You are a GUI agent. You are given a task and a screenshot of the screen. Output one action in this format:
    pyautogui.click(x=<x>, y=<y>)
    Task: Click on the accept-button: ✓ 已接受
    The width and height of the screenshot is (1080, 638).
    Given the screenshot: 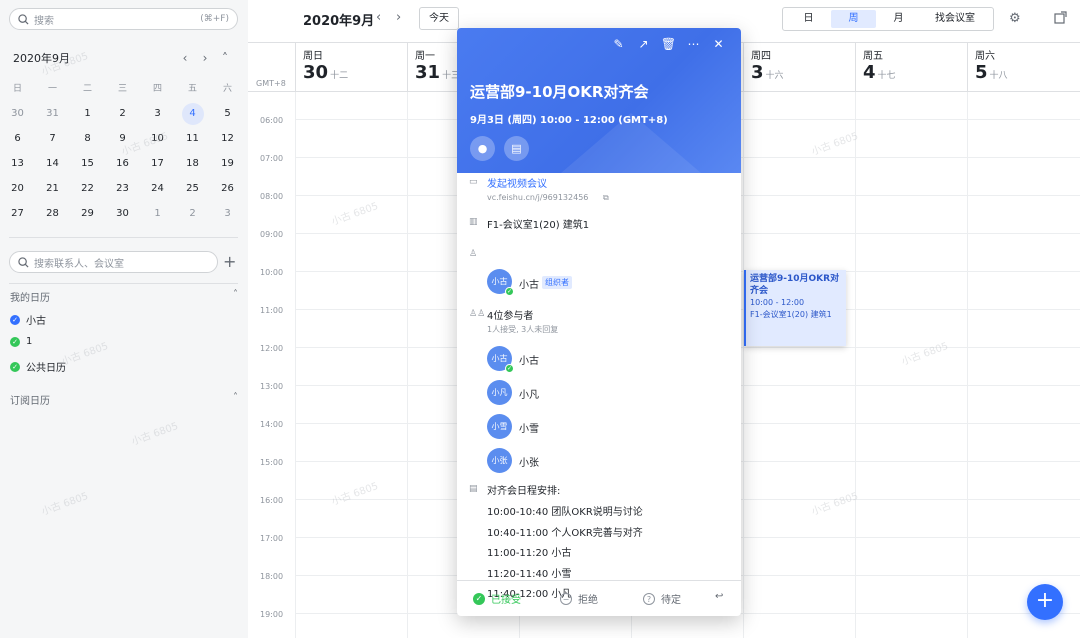 What is the action you would take?
    pyautogui.click(x=497, y=598)
    